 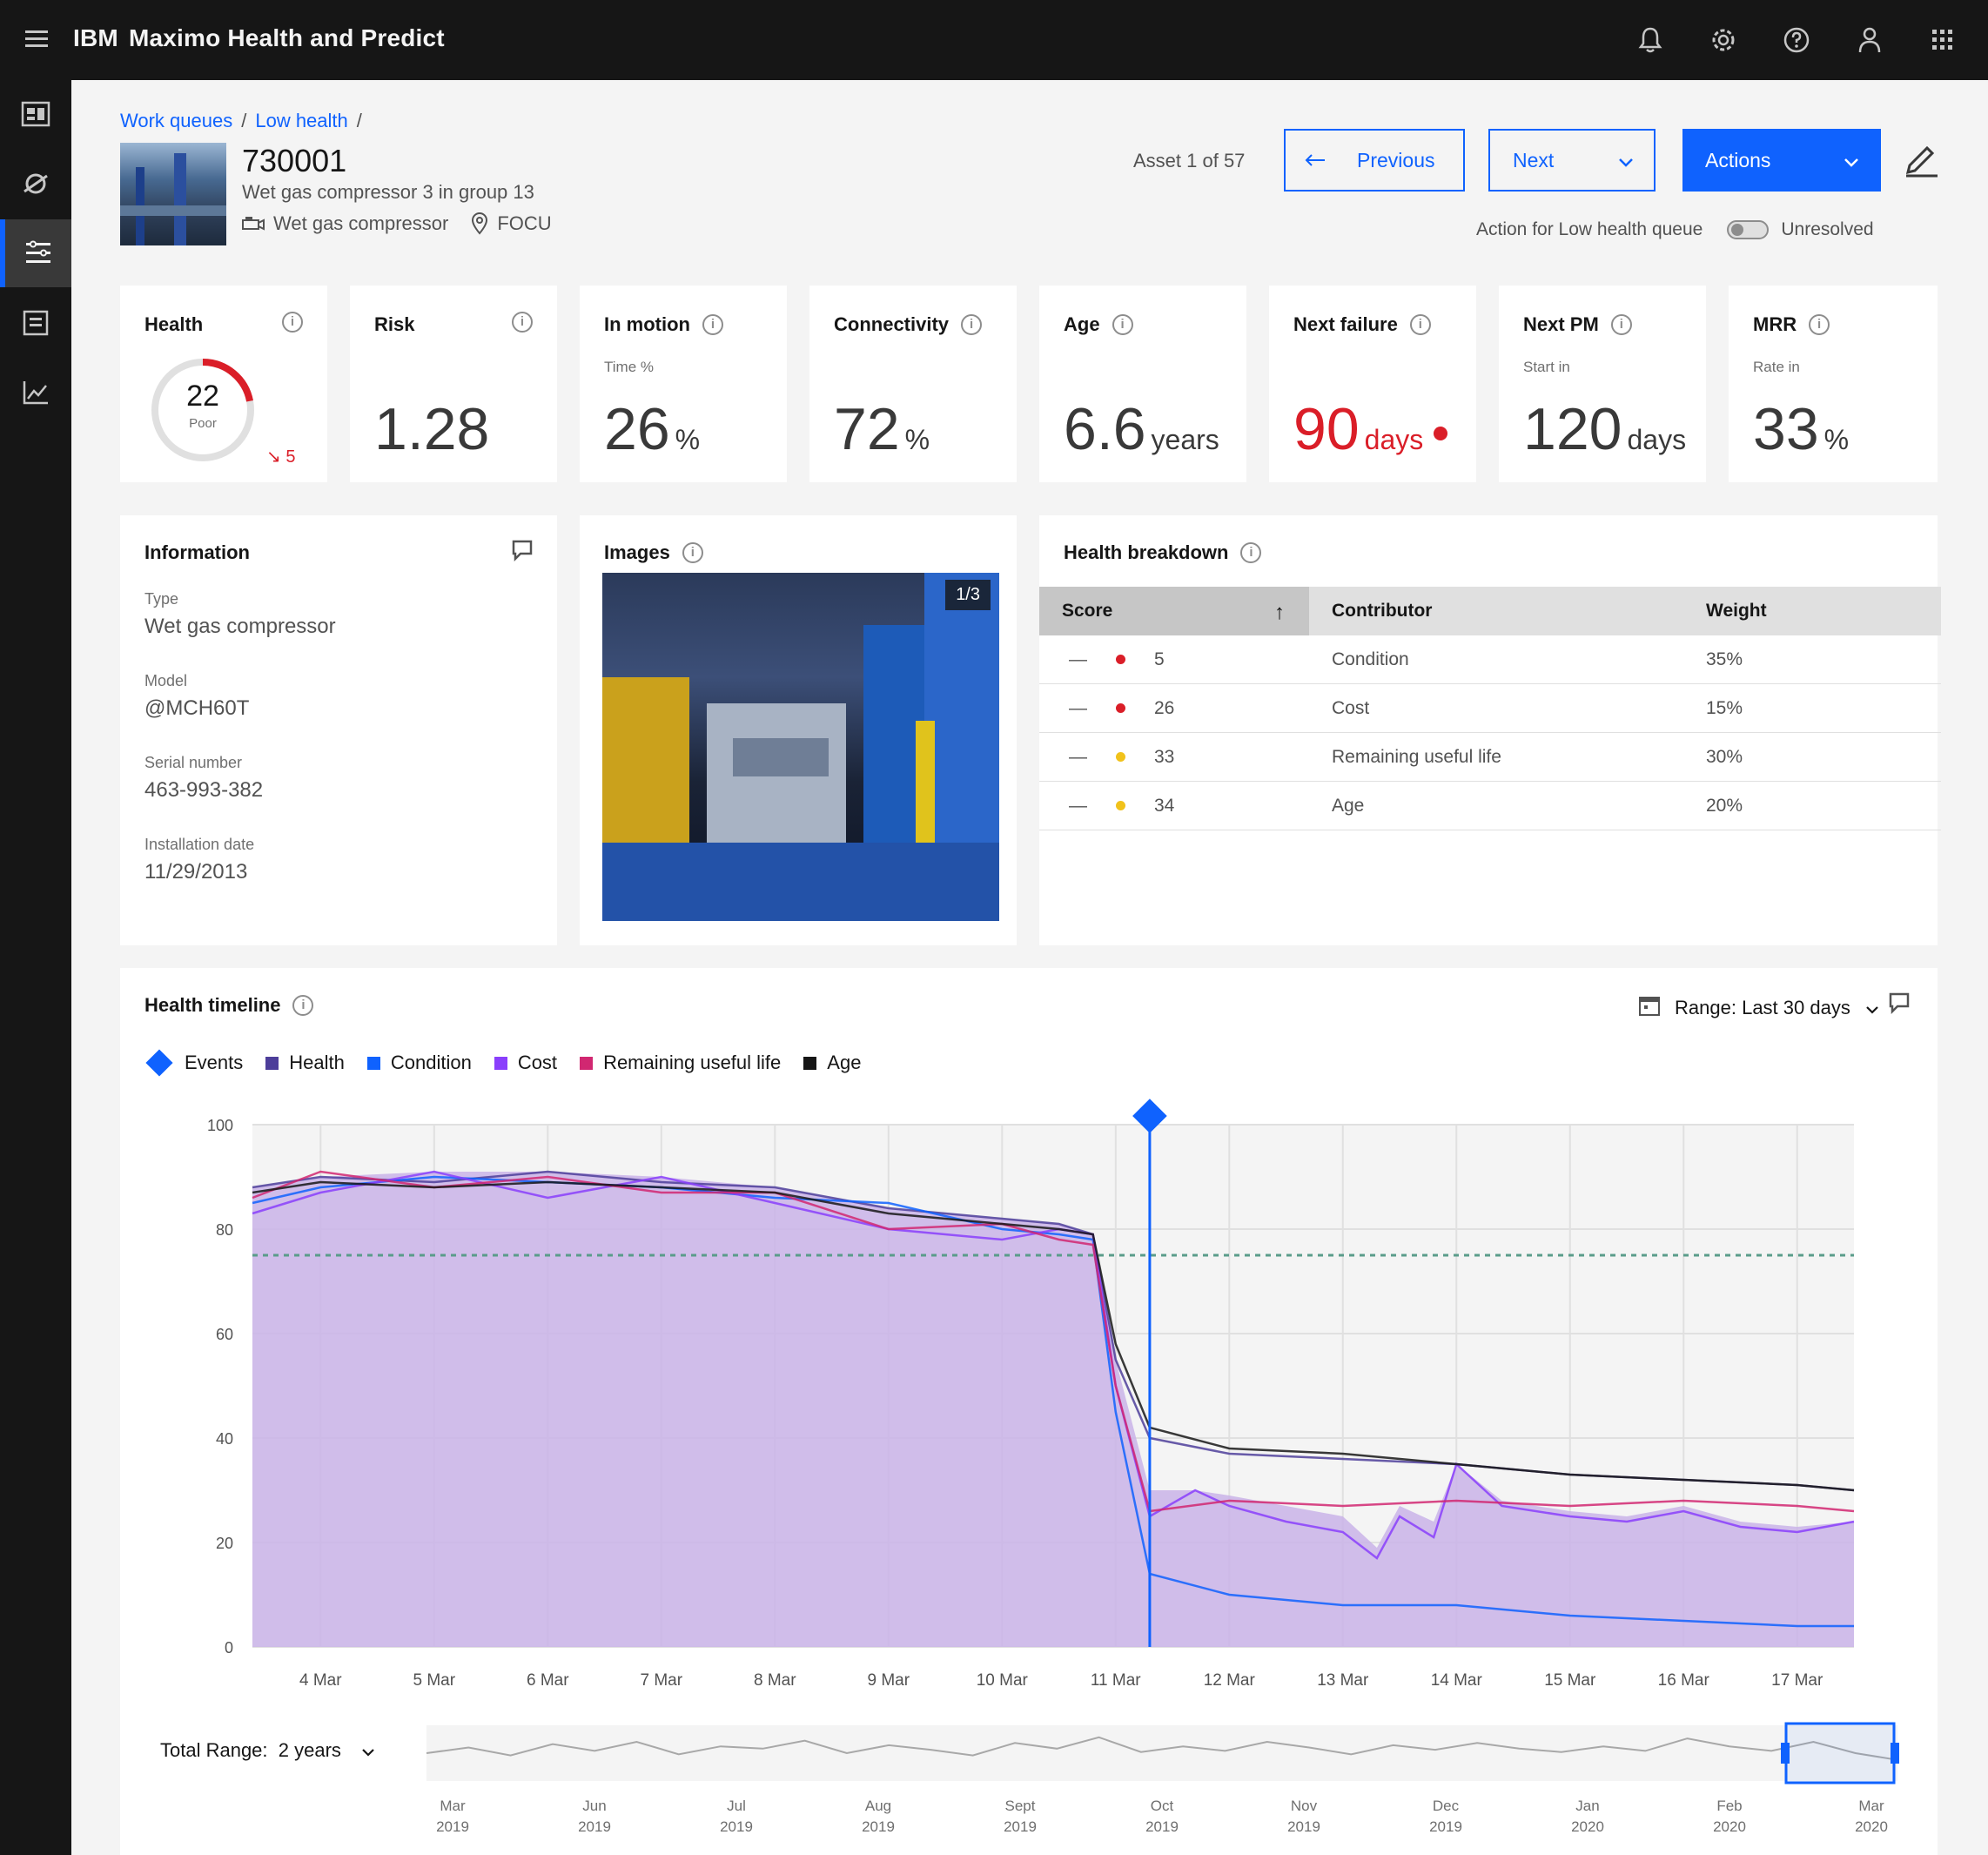 I want to click on legend-item-age: Age, so click(x=832, y=1063).